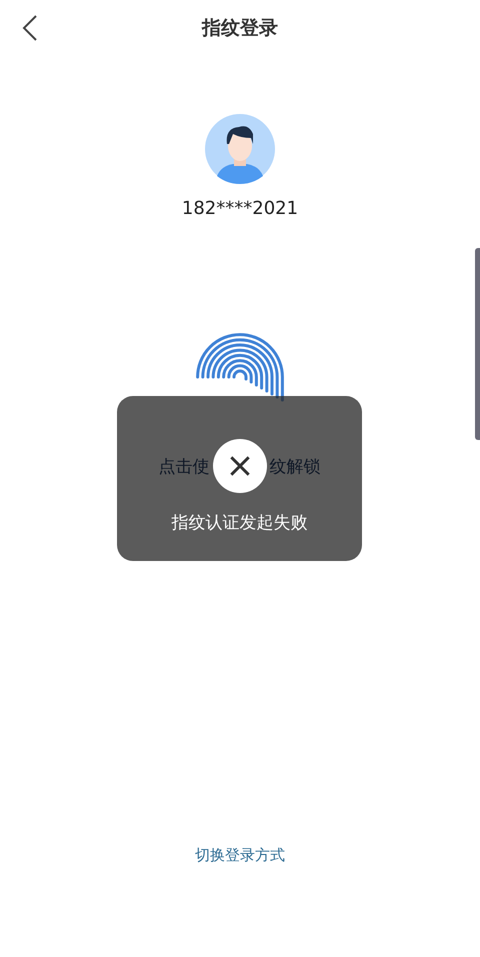 The height and width of the screenshot is (957, 480). Describe the element at coordinates (240, 855) in the screenshot. I see `switch-login-link: 切换登录方式` at that location.